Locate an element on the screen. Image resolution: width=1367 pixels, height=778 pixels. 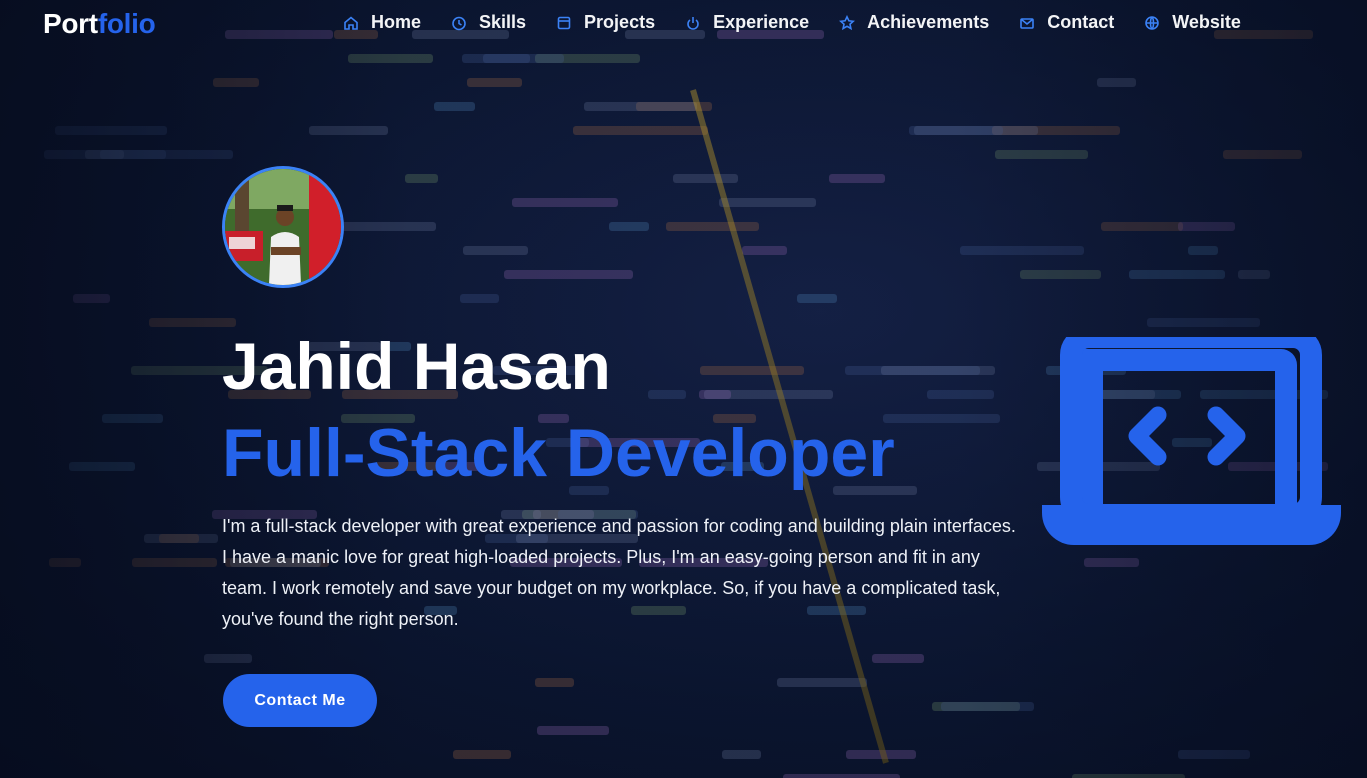
nav-item-home: Home is located at coordinates (382, 22).